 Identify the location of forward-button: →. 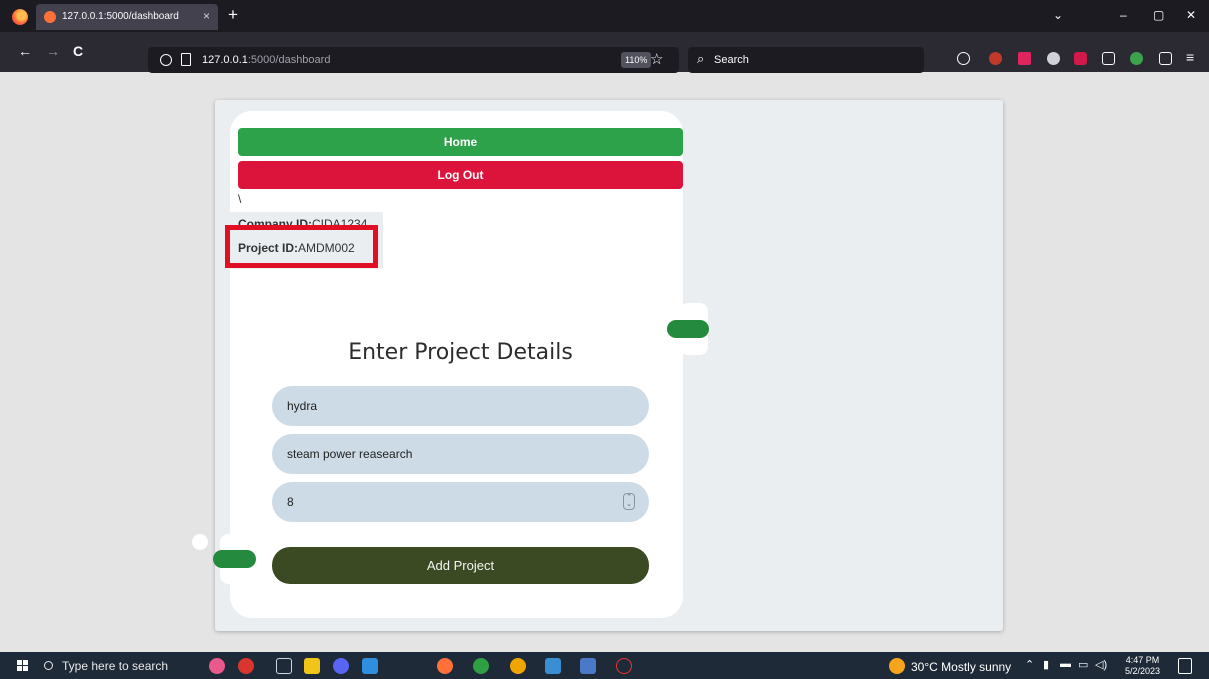
(53, 51).